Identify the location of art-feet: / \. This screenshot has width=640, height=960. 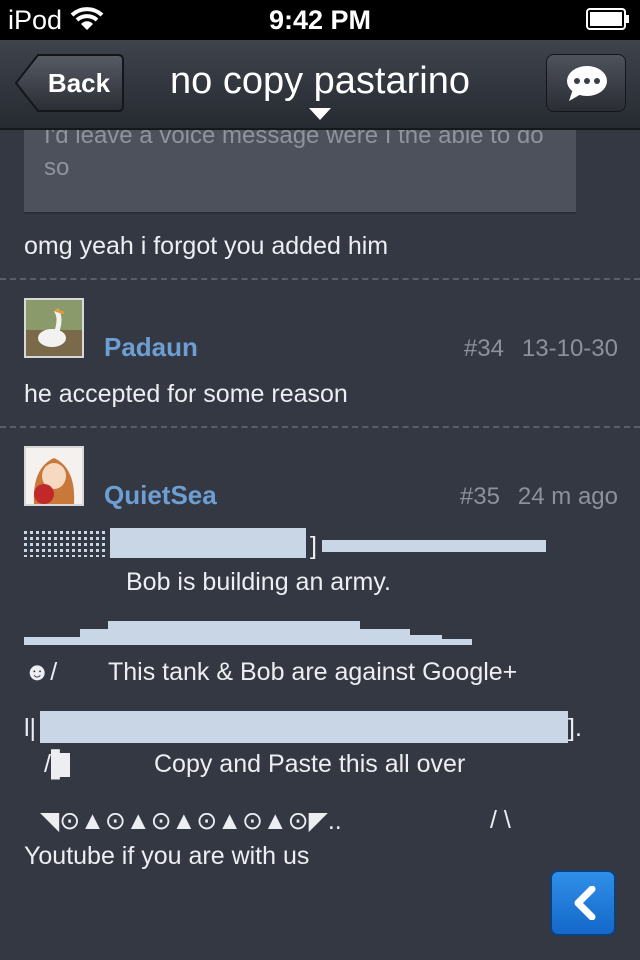
(500, 820).